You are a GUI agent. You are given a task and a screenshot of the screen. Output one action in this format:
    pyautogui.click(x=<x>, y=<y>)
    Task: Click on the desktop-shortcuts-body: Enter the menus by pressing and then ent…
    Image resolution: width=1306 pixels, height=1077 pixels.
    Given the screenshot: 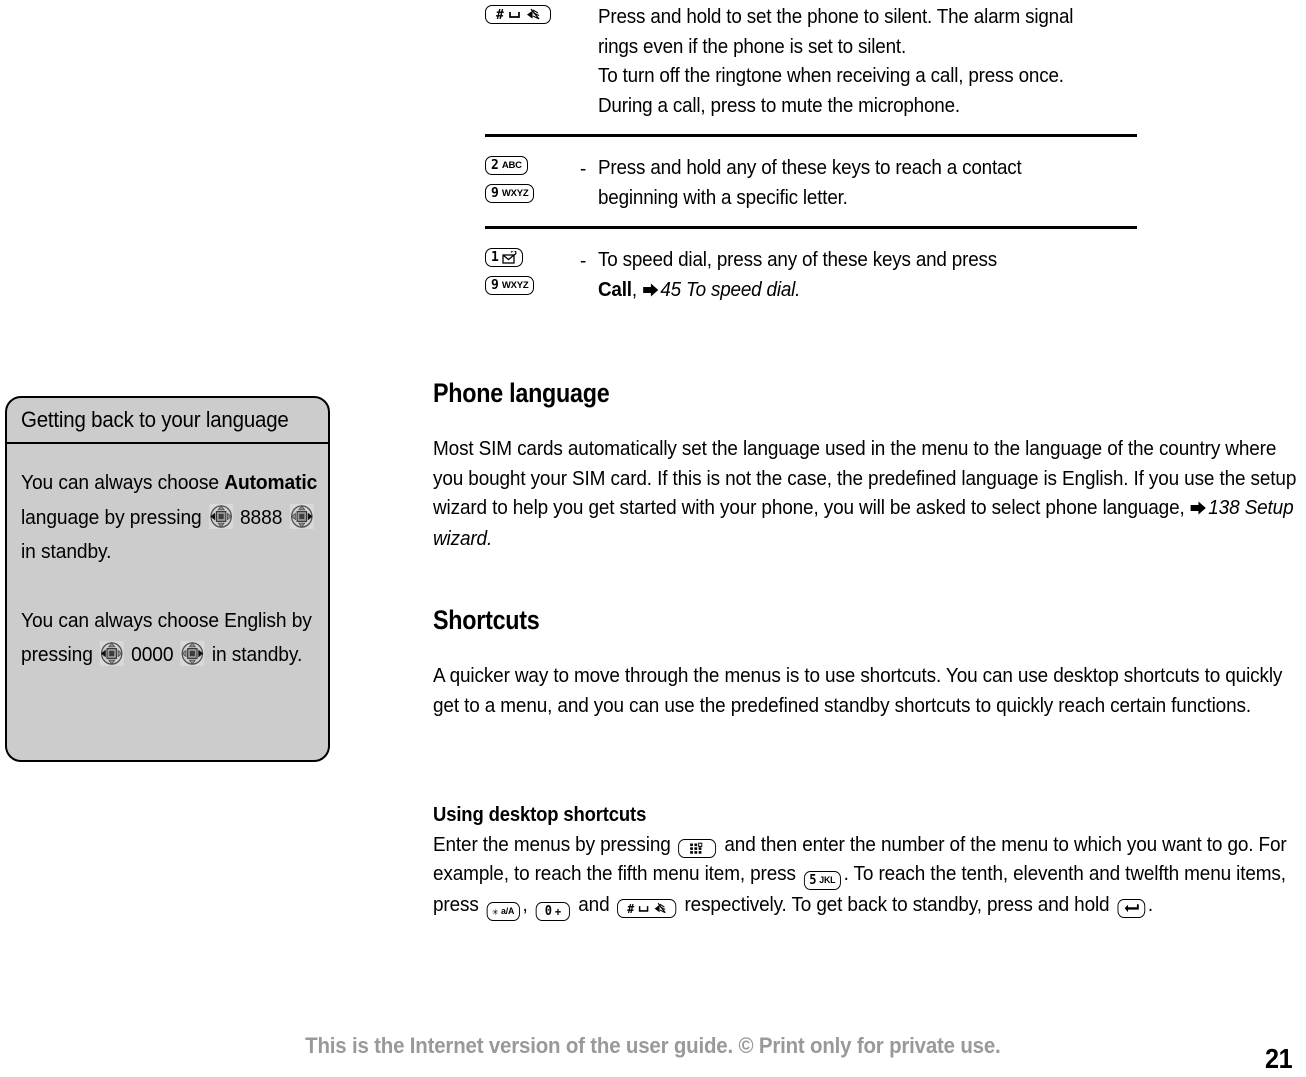 What is the action you would take?
    pyautogui.click(x=869, y=875)
    